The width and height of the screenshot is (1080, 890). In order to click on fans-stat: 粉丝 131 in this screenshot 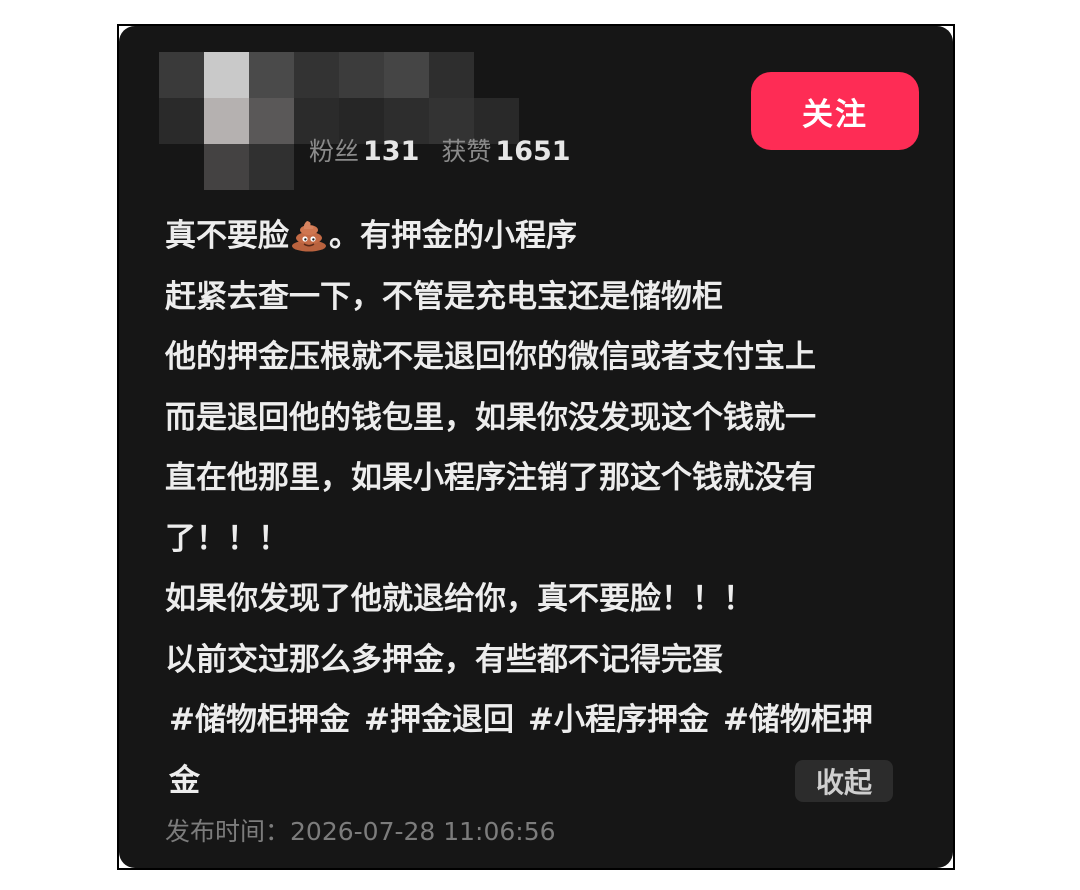, I will do `click(364, 150)`.